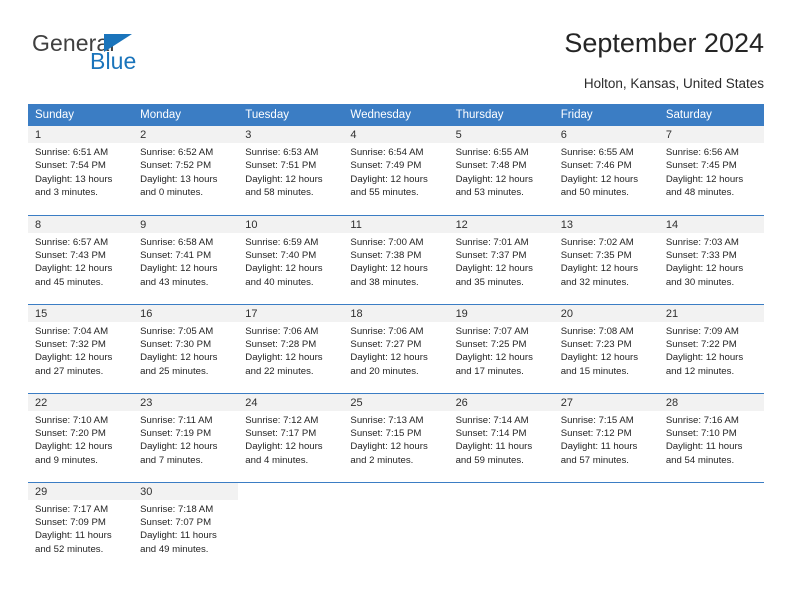 Image resolution: width=792 pixels, height=612 pixels. I want to click on logo-wordmark-blue: Blue, so click(113, 61).